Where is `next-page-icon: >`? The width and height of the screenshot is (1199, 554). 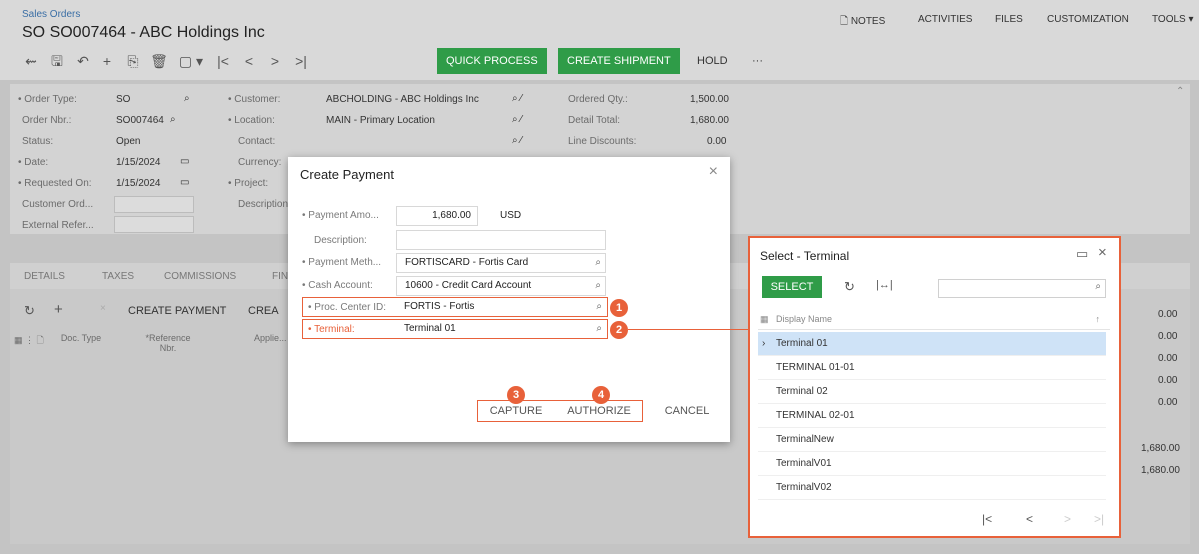
next-page-icon: > is located at coordinates (1067, 519).